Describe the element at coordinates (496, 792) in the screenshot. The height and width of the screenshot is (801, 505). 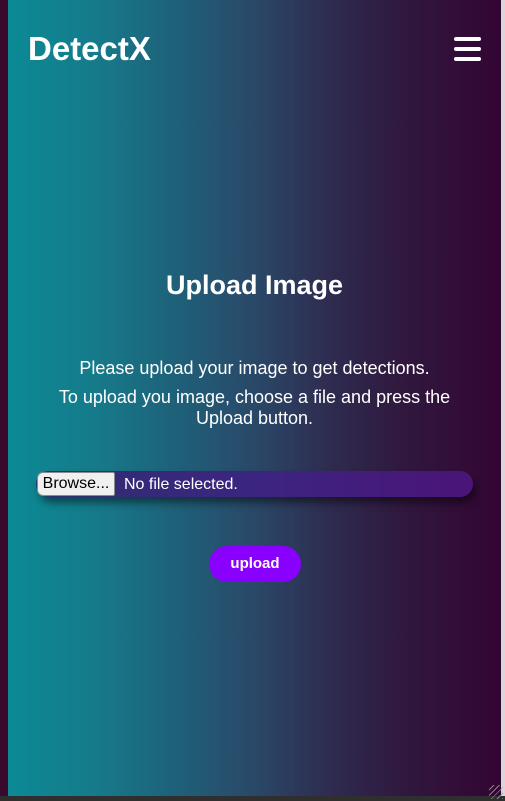
I see `resize-grip-icon` at that location.